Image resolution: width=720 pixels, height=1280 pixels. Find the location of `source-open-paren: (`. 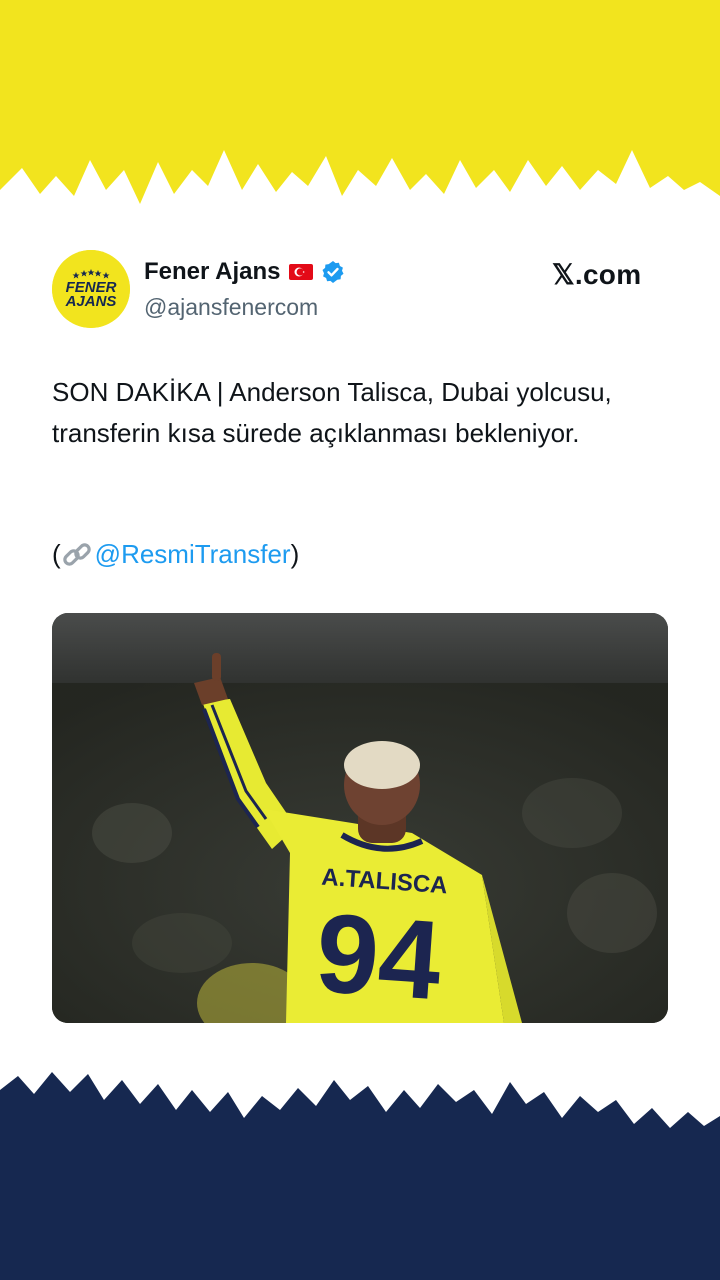

source-open-paren: ( is located at coordinates (56, 554).